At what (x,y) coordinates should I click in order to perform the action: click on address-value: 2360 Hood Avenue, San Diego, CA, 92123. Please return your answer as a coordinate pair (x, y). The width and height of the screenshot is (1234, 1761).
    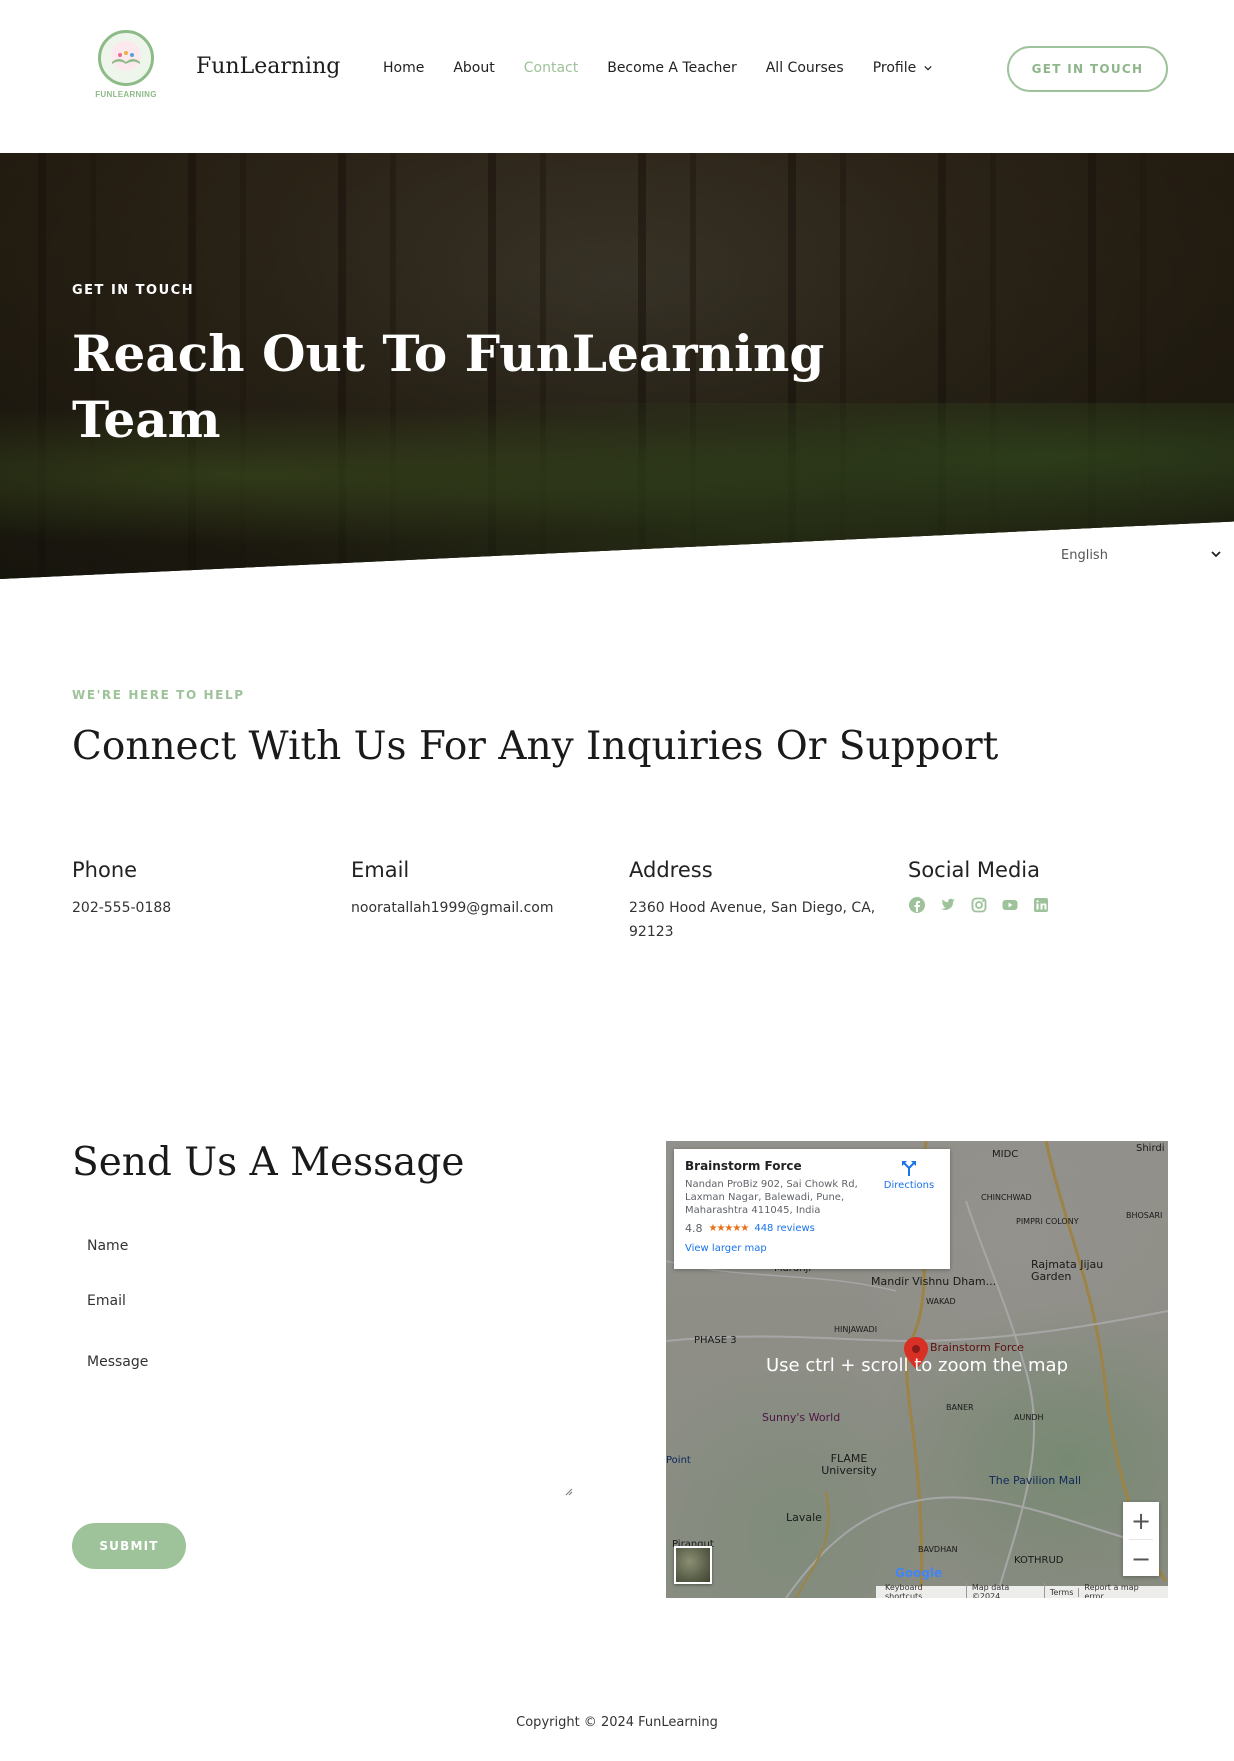
    Looking at the image, I should click on (752, 920).